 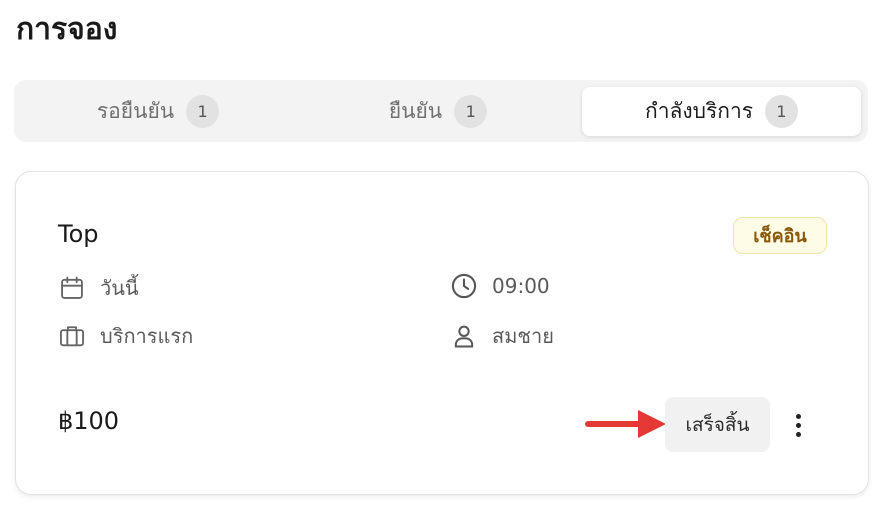 What do you see at coordinates (780, 235) in the screenshot?
I see `status-badge: เช็คอิน` at bounding box center [780, 235].